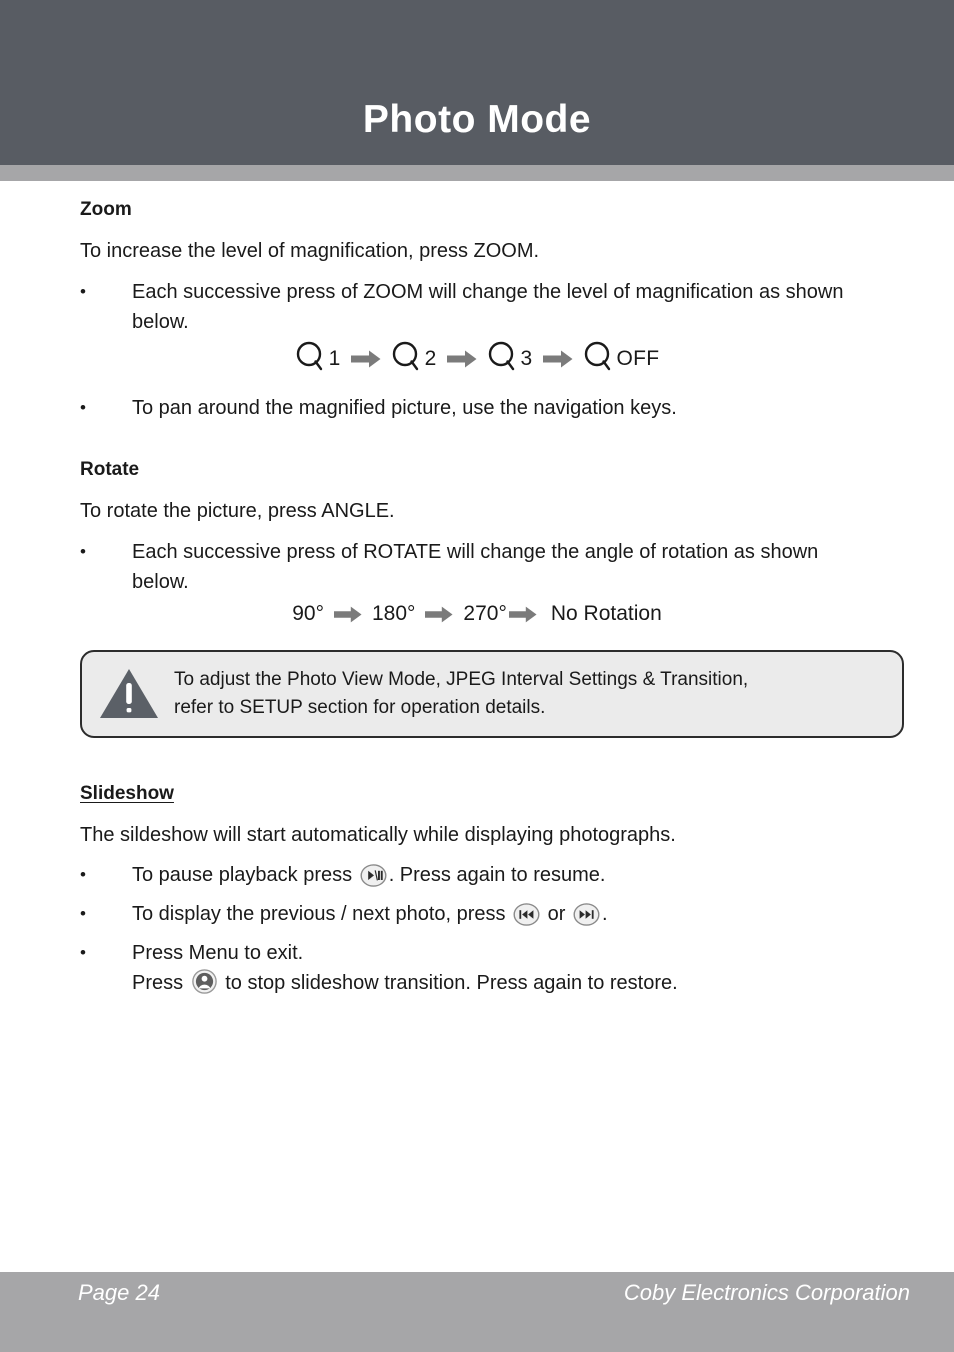 The height and width of the screenshot is (1352, 954). Describe the element at coordinates (237, 511) in the screenshot. I see `rotate-intro-text: To rotate the picture, press ANGLE.` at that location.